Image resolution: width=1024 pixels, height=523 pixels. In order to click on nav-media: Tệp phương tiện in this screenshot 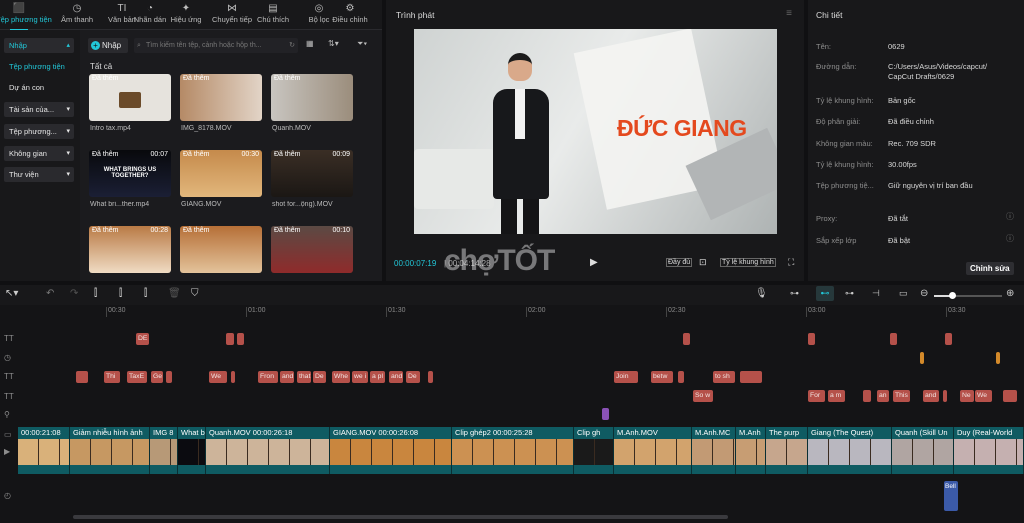, I will do `click(39, 66)`.